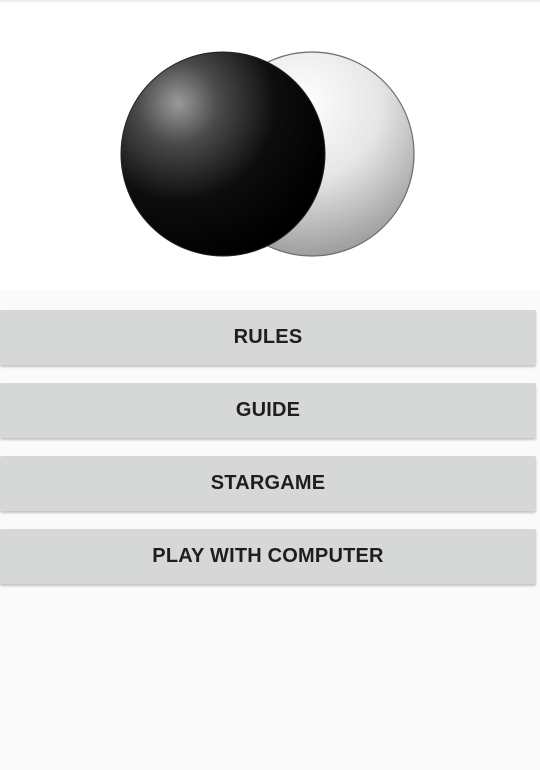 The height and width of the screenshot is (770, 540). I want to click on start-game-button: STARGAME, so click(268, 483).